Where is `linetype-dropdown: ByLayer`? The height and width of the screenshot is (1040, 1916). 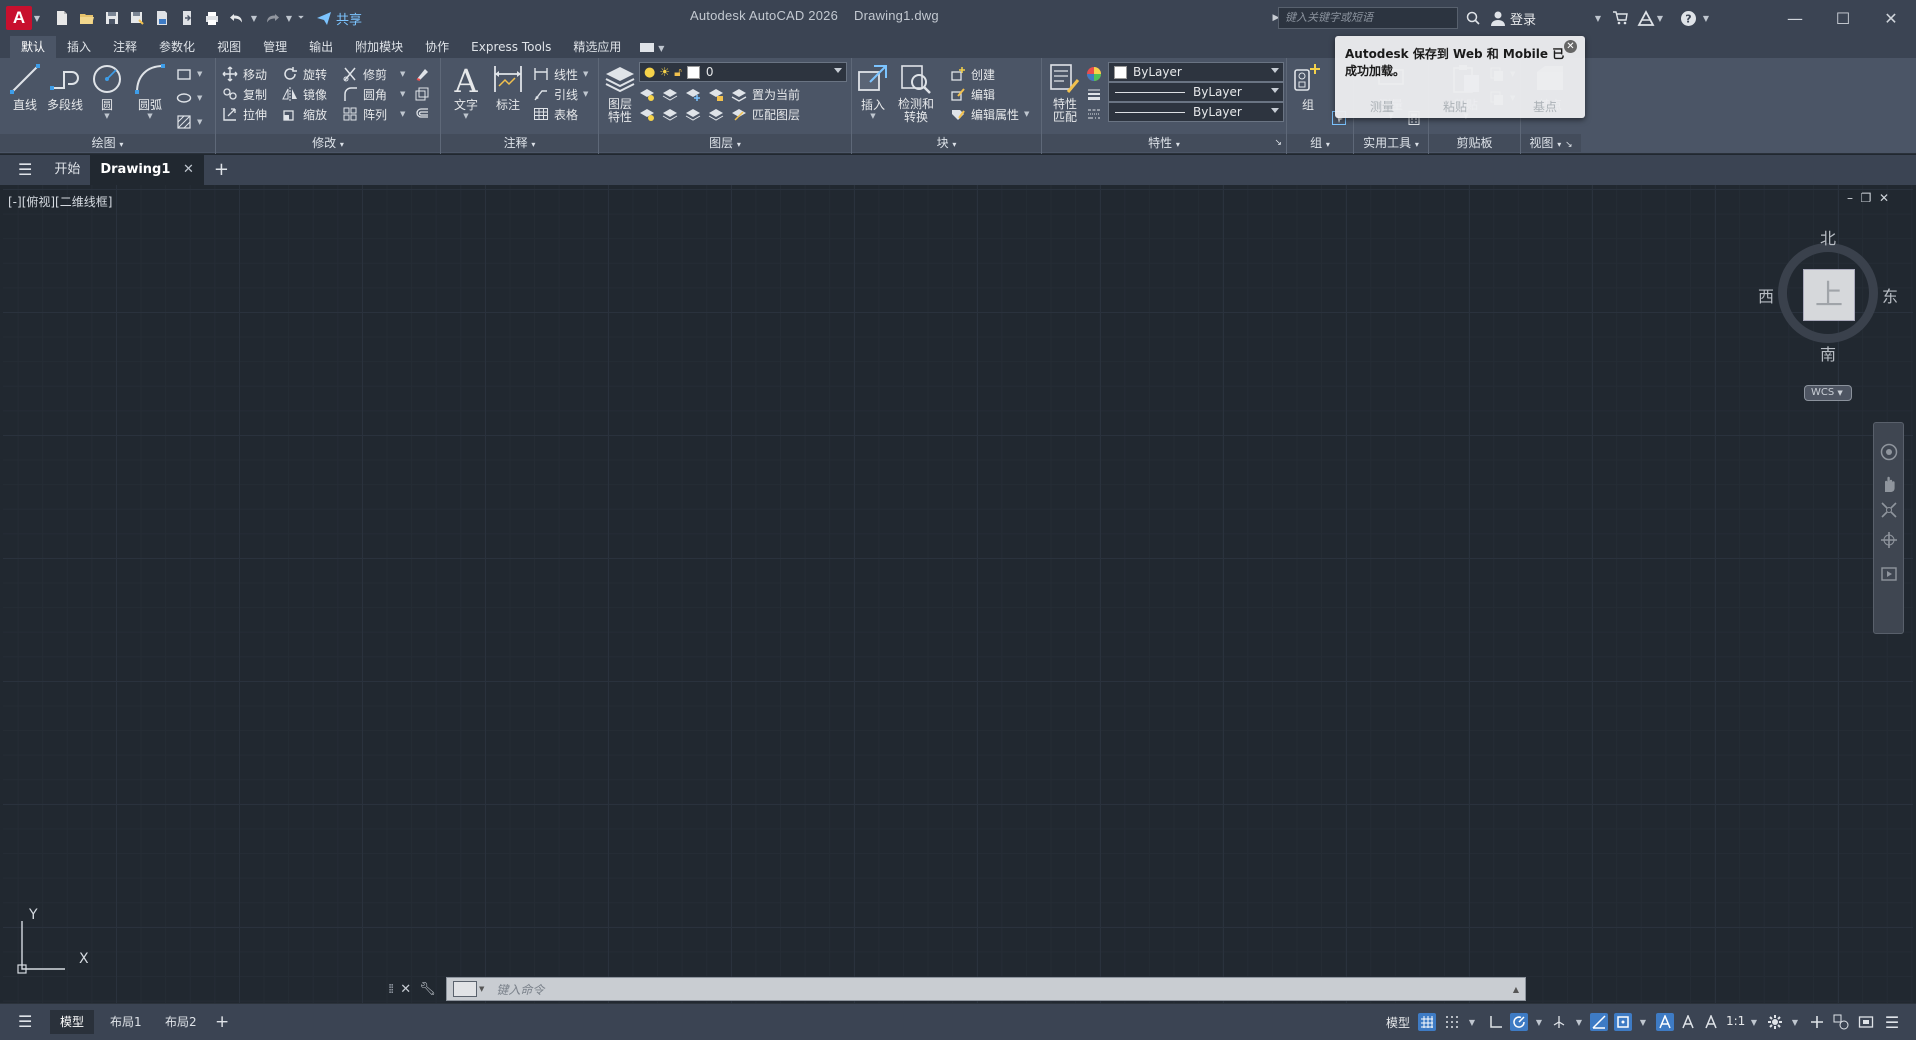 linetype-dropdown: ByLayer is located at coordinates (1196, 112).